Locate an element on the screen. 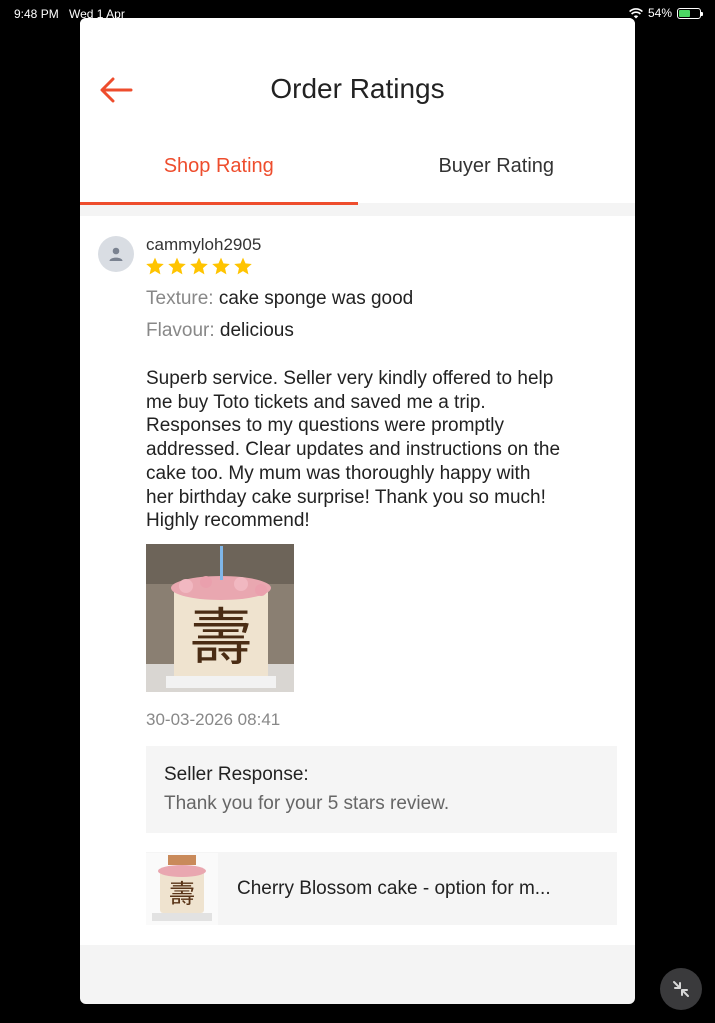  tab-buyer-rating: Buyer Rating is located at coordinates (497, 171).